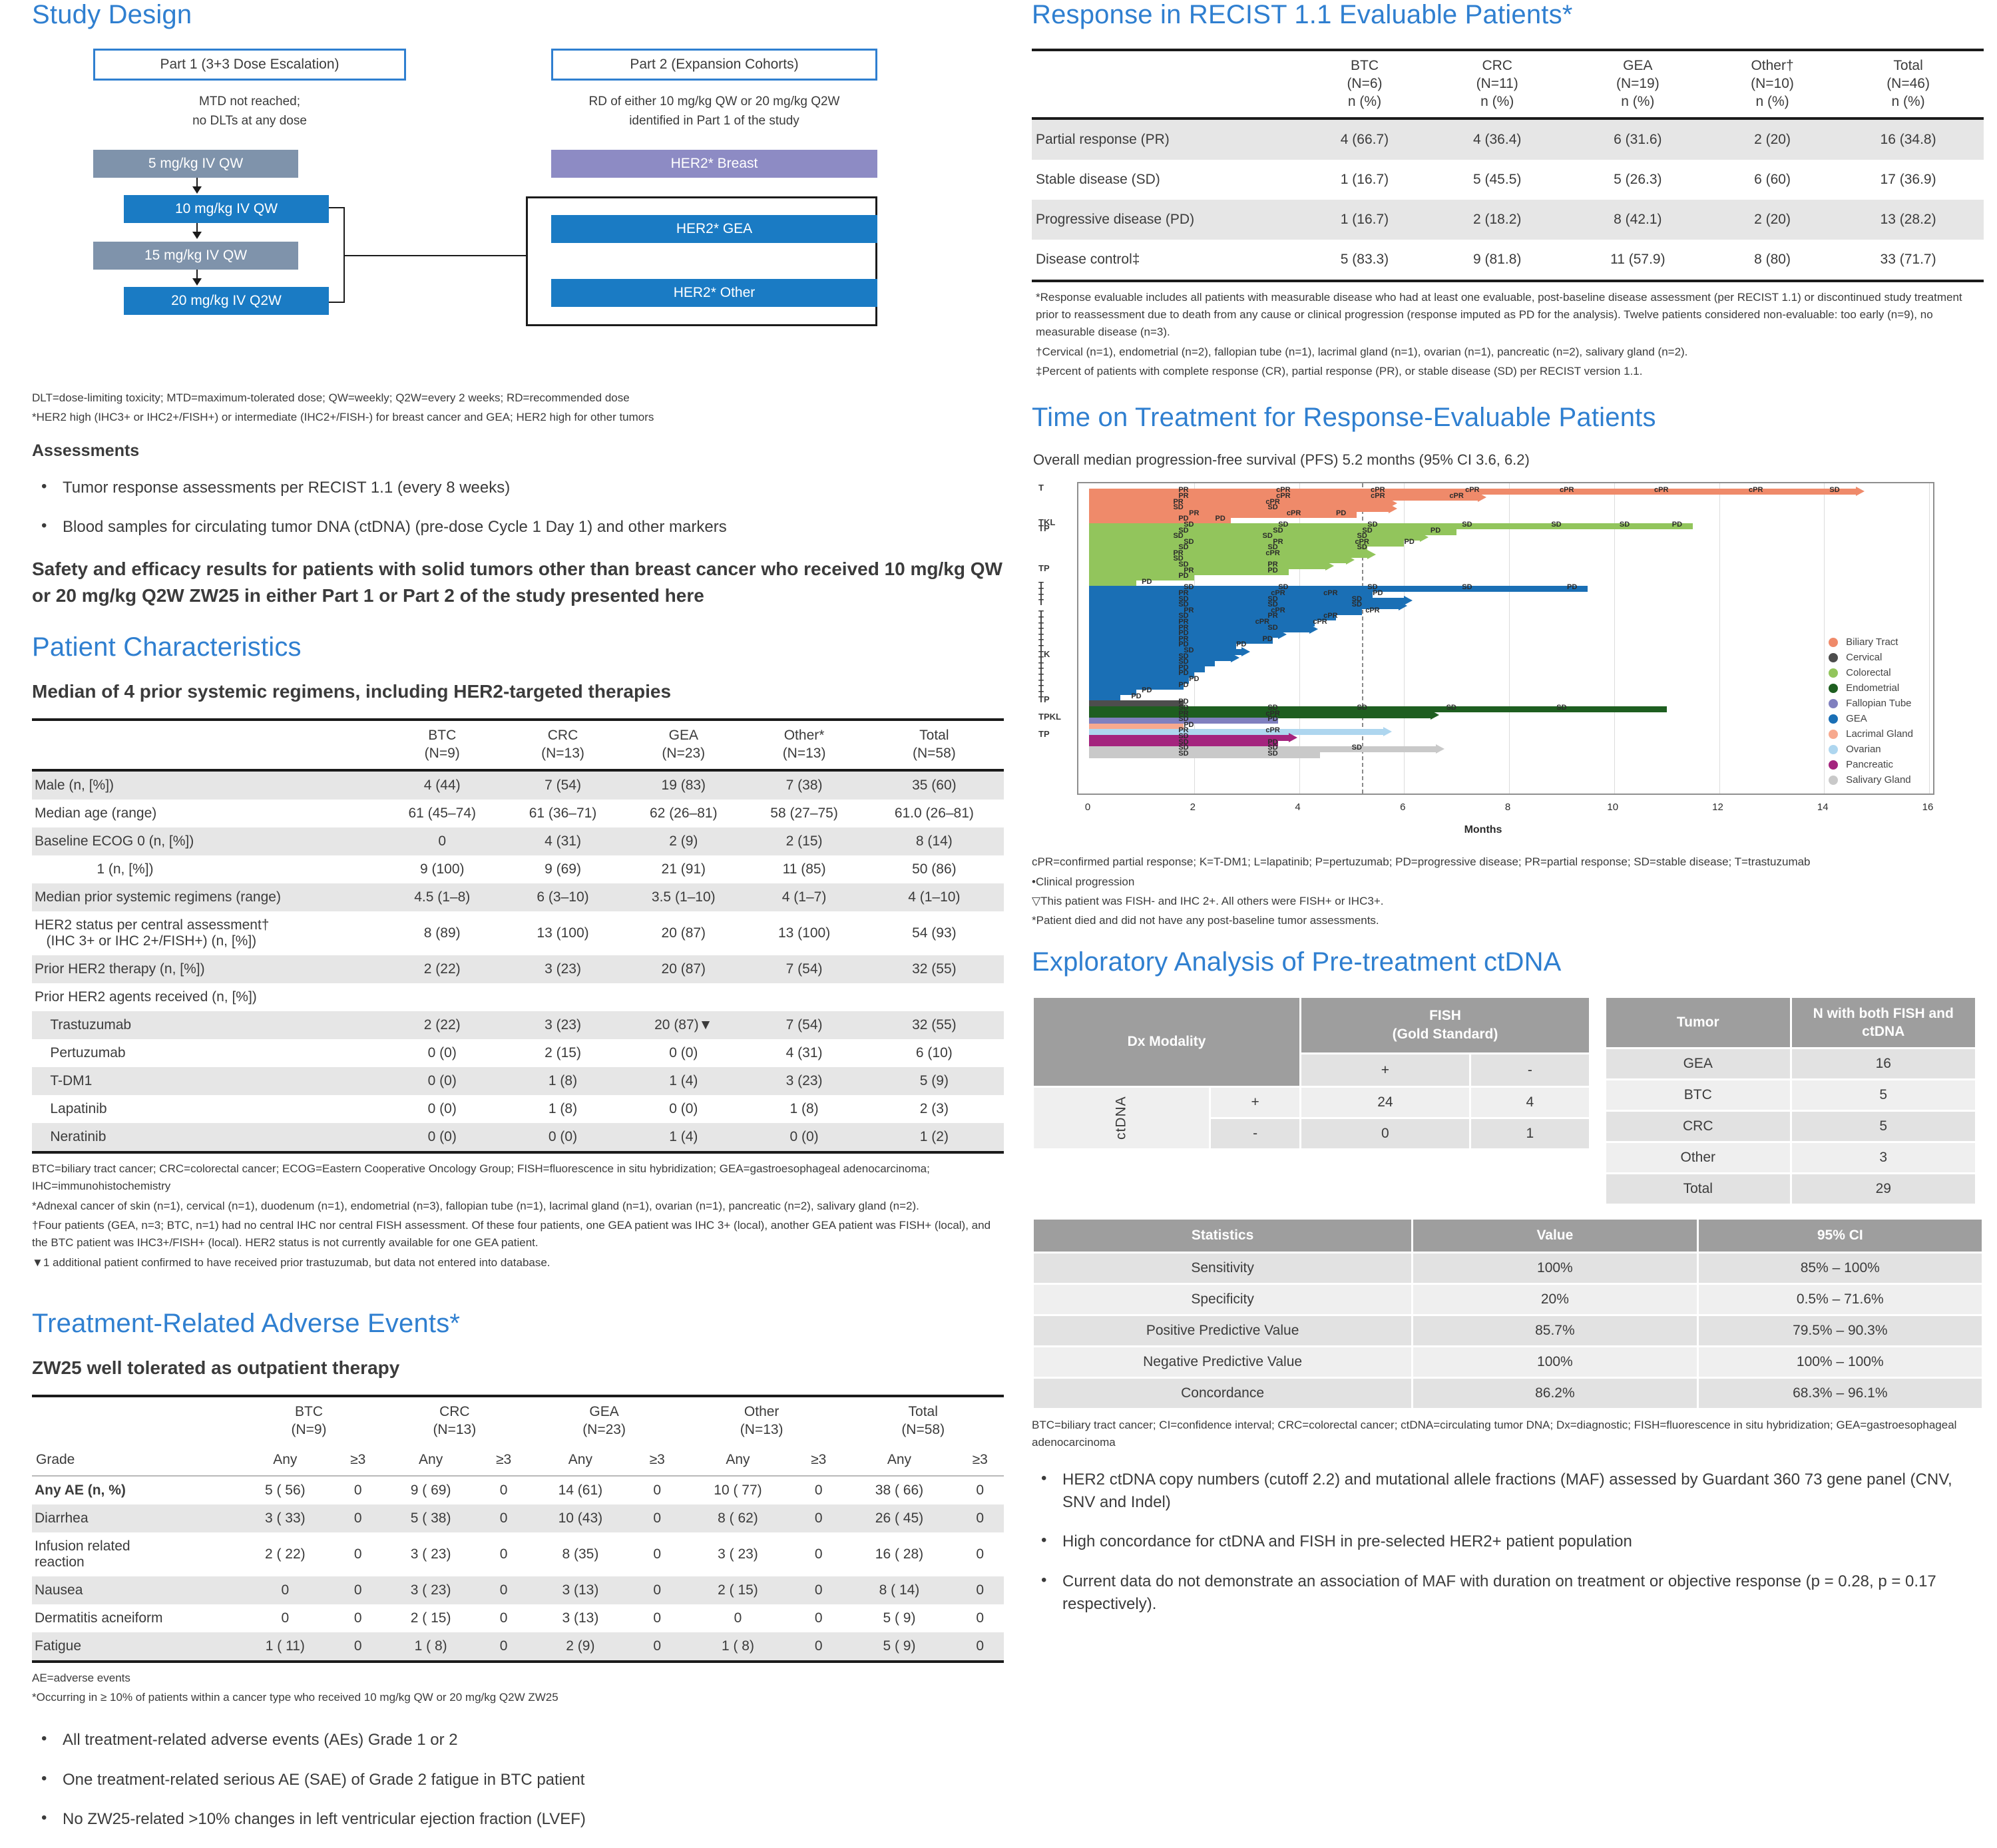  Describe the element at coordinates (804, 745) in the screenshot. I see `col-head-other: Other* (N=13)` at that location.